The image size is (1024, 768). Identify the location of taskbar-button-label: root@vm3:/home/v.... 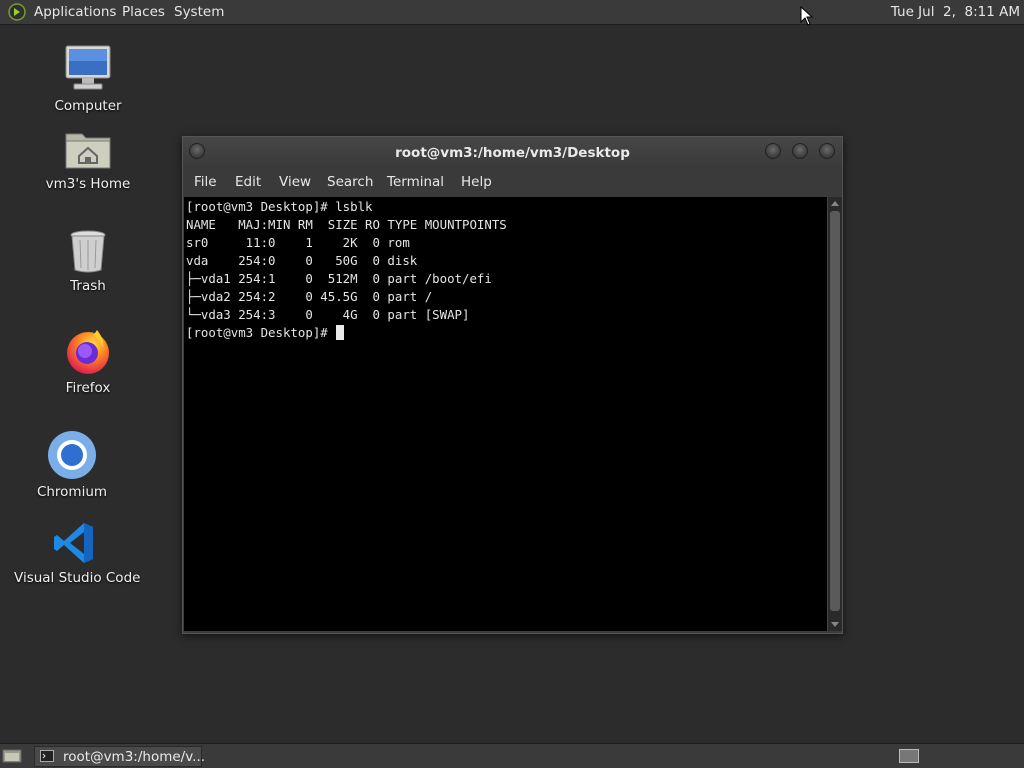
(134, 757).